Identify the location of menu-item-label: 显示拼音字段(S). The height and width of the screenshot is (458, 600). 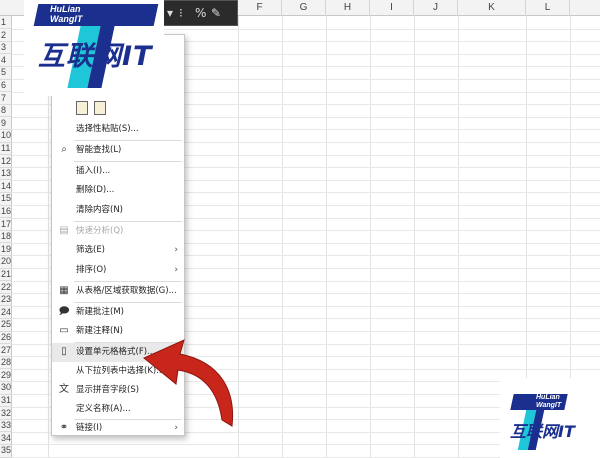
(108, 390).